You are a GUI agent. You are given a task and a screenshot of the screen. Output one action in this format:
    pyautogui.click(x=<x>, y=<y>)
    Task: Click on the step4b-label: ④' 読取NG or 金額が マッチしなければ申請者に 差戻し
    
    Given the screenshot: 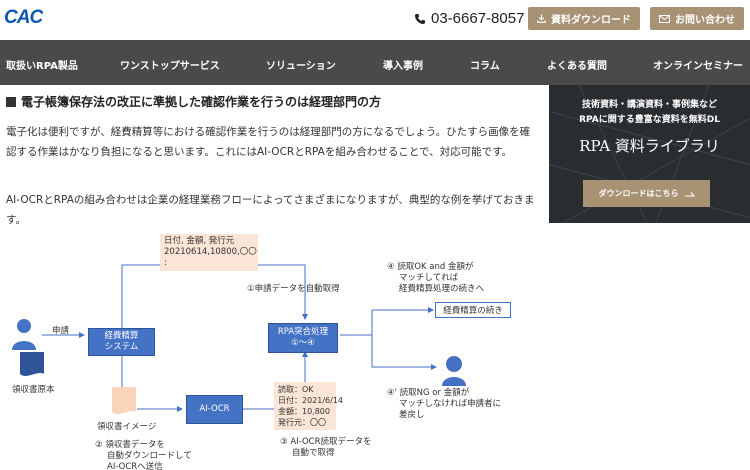 What is the action you would take?
    pyautogui.click(x=444, y=404)
    